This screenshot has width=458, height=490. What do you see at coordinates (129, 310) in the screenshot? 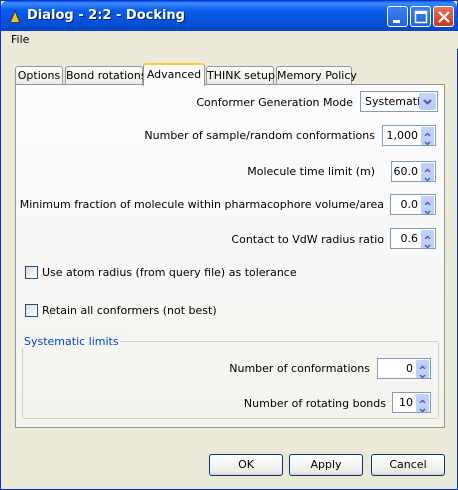
I see `retain-conformers-label: Retain all conformers (not best)` at bounding box center [129, 310].